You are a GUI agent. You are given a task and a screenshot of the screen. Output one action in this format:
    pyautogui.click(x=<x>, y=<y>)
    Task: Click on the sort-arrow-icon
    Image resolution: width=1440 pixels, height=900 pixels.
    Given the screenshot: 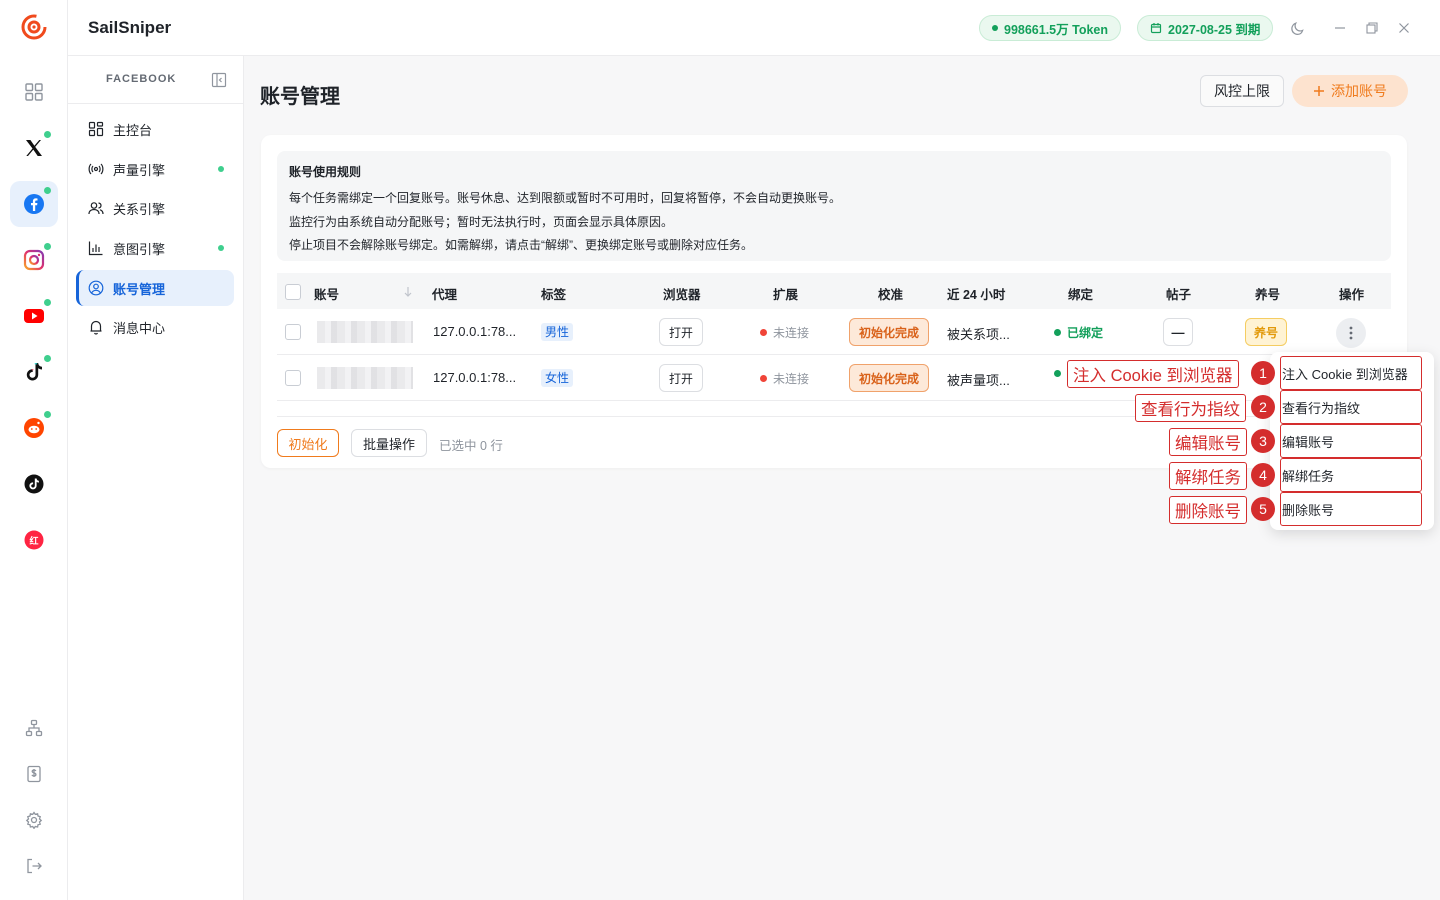 What is the action you would take?
    pyautogui.click(x=408, y=292)
    